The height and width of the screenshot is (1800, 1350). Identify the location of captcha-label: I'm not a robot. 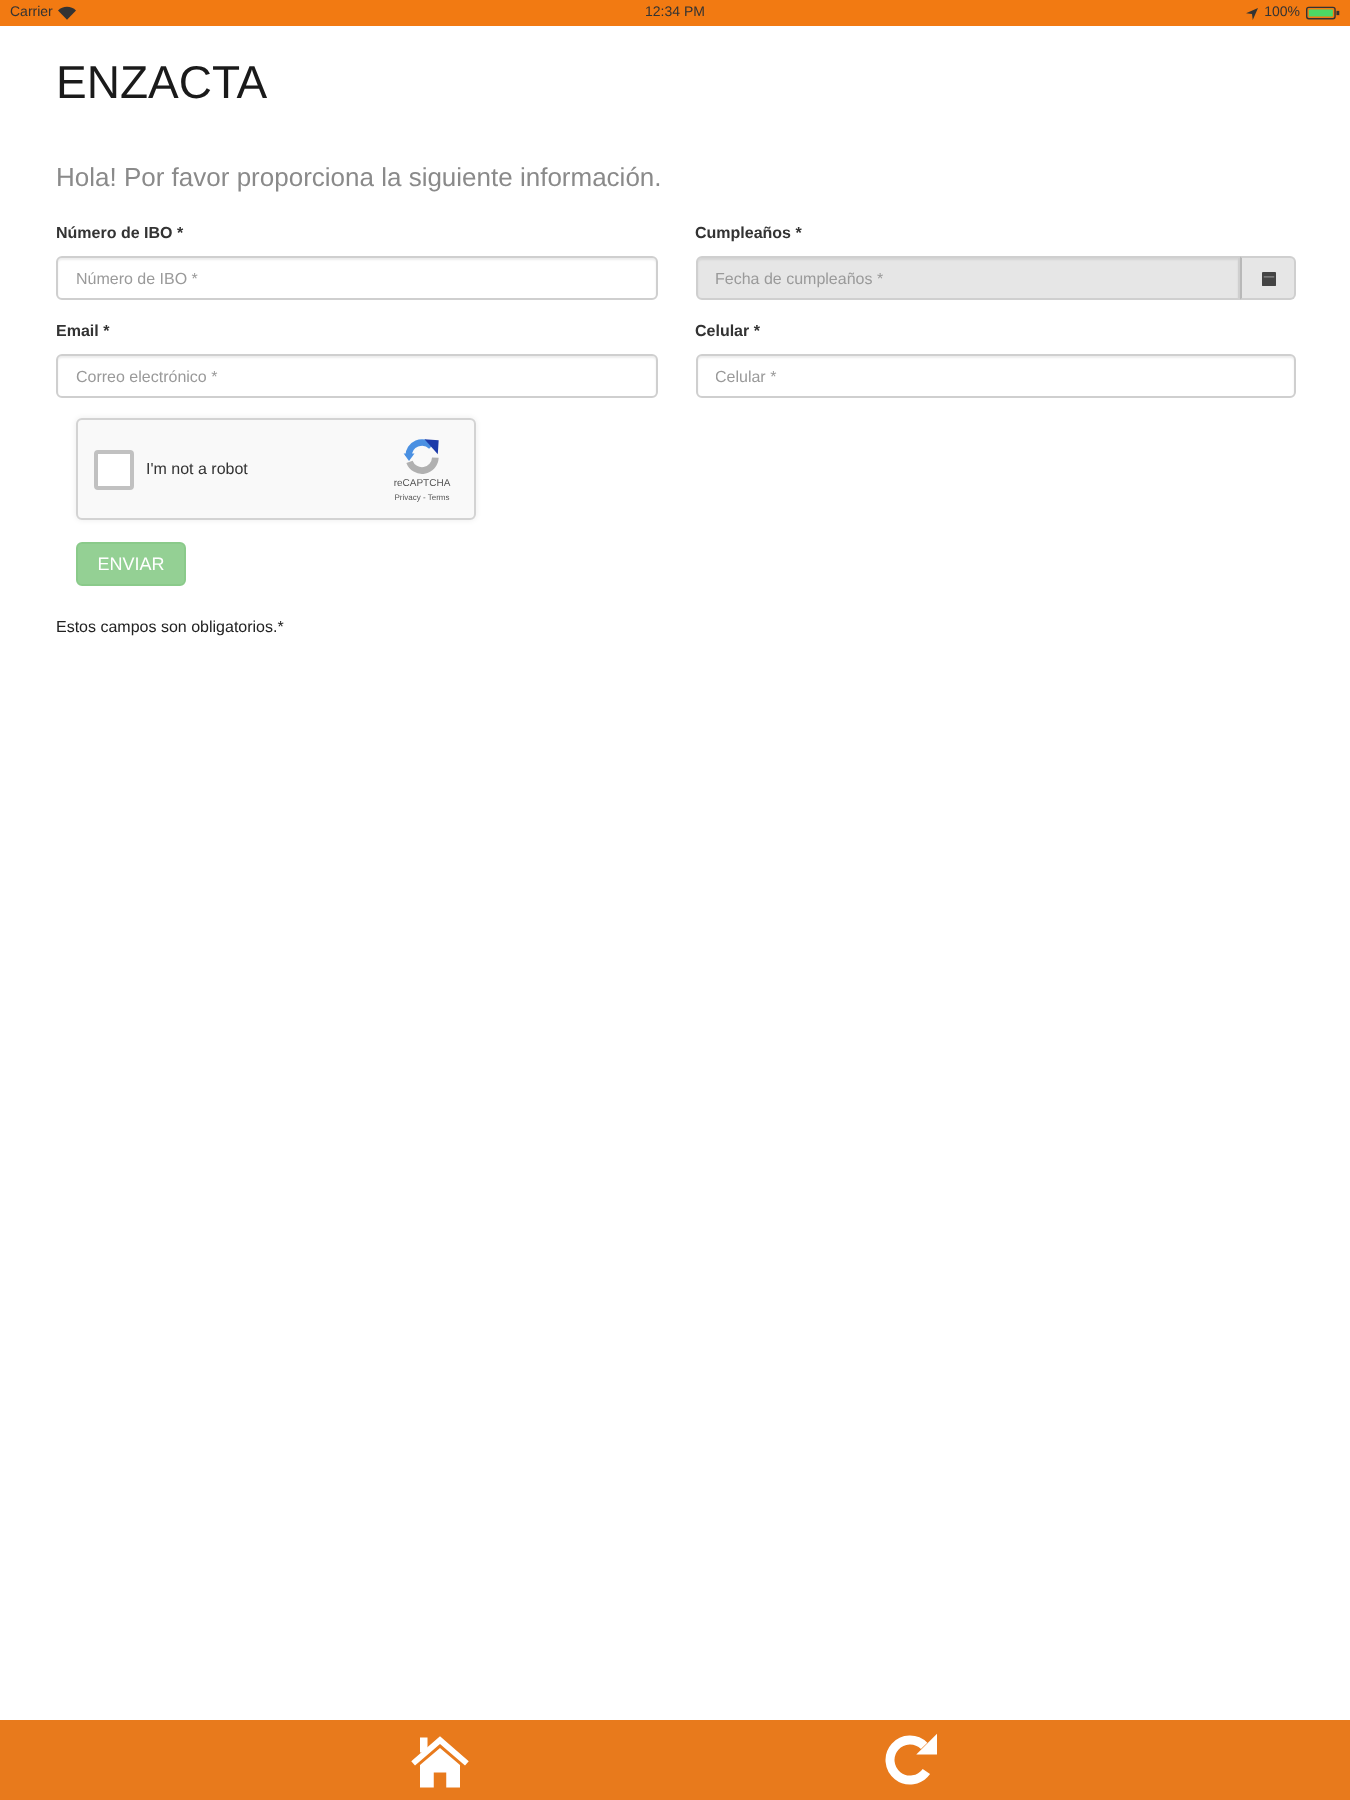
(198, 469).